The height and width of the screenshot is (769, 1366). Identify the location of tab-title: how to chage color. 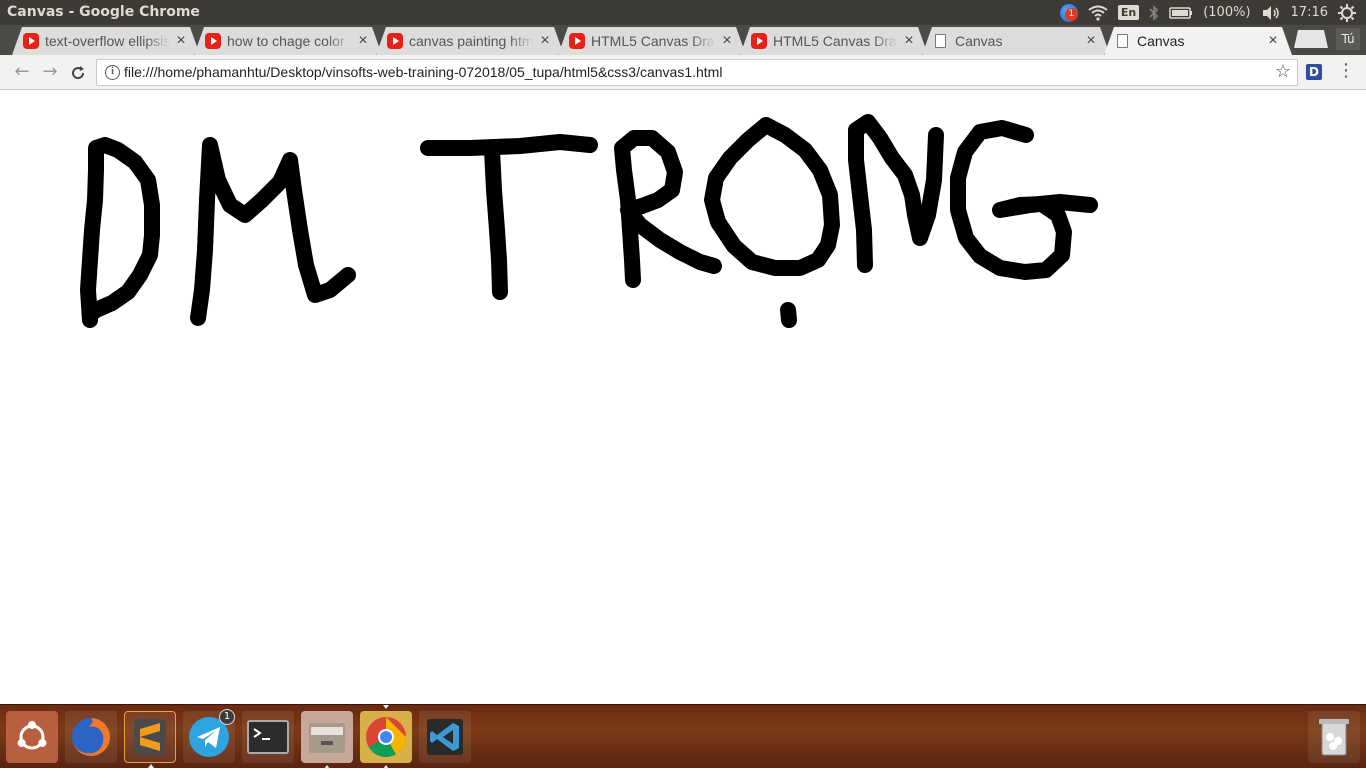
(286, 41).